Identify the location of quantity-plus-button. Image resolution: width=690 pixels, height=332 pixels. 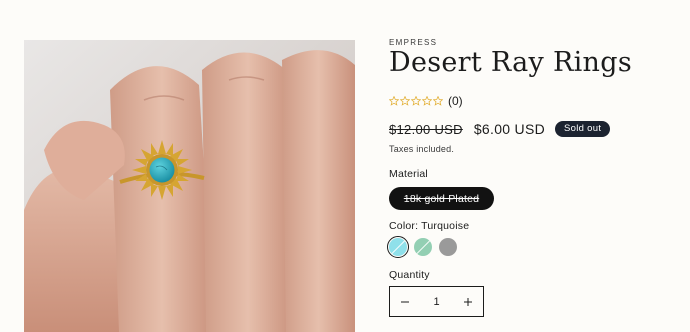
(468, 301).